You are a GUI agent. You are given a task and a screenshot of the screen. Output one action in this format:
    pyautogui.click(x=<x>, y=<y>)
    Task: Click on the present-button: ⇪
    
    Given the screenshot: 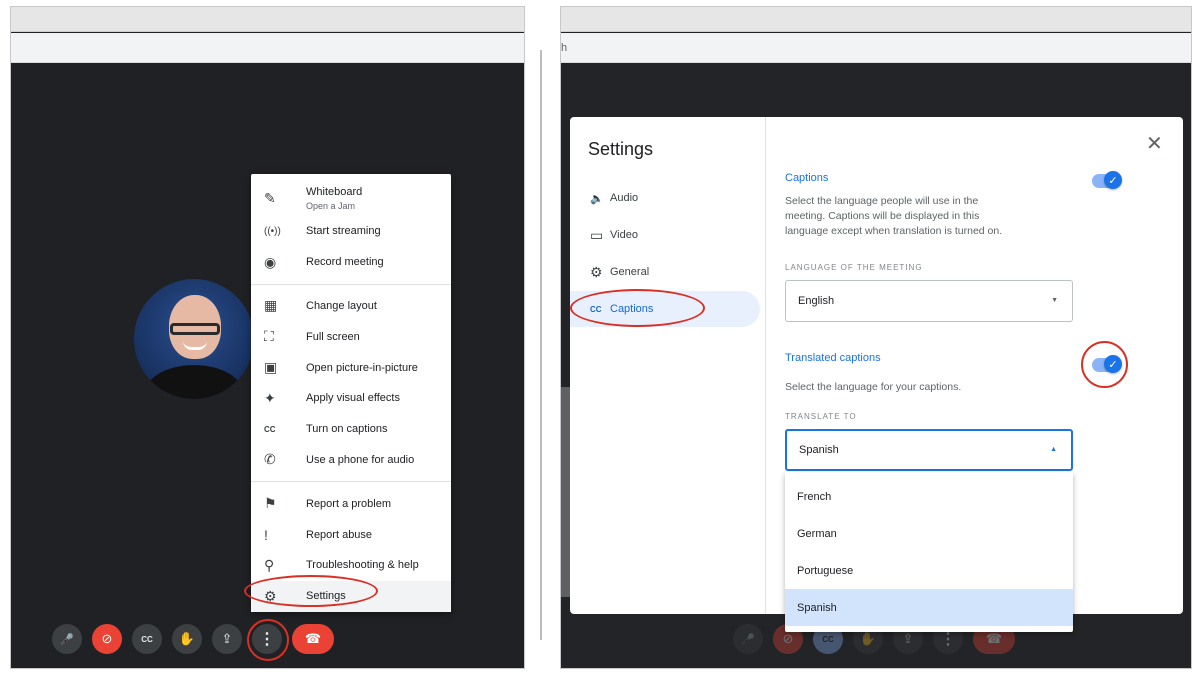 What is the action you would take?
    pyautogui.click(x=227, y=639)
    